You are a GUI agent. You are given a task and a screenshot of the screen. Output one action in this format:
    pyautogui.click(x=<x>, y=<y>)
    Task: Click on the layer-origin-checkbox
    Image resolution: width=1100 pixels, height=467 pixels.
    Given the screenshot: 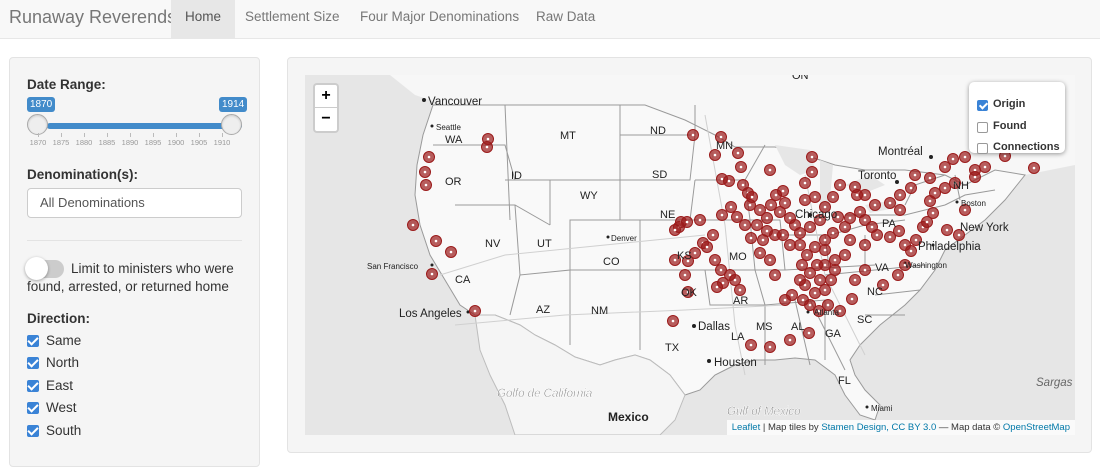 What is the action you would take?
    pyautogui.click(x=982, y=105)
    